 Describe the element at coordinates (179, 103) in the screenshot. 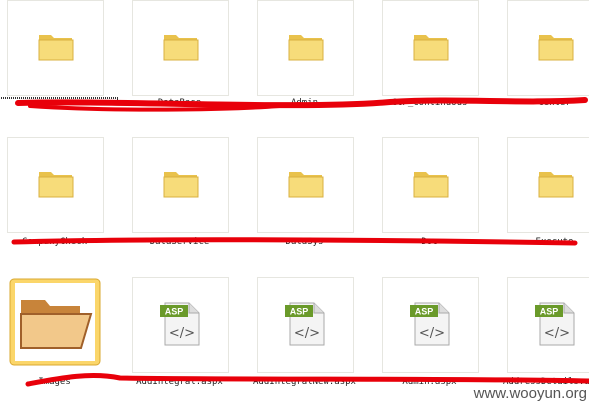

I see `item-label: DataBase` at that location.